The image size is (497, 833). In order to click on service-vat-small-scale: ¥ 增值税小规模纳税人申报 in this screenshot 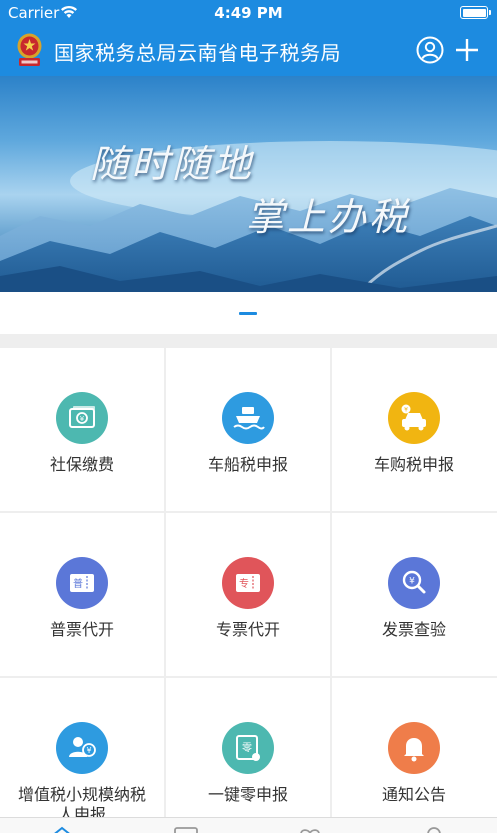, I will do `click(82, 755)`.